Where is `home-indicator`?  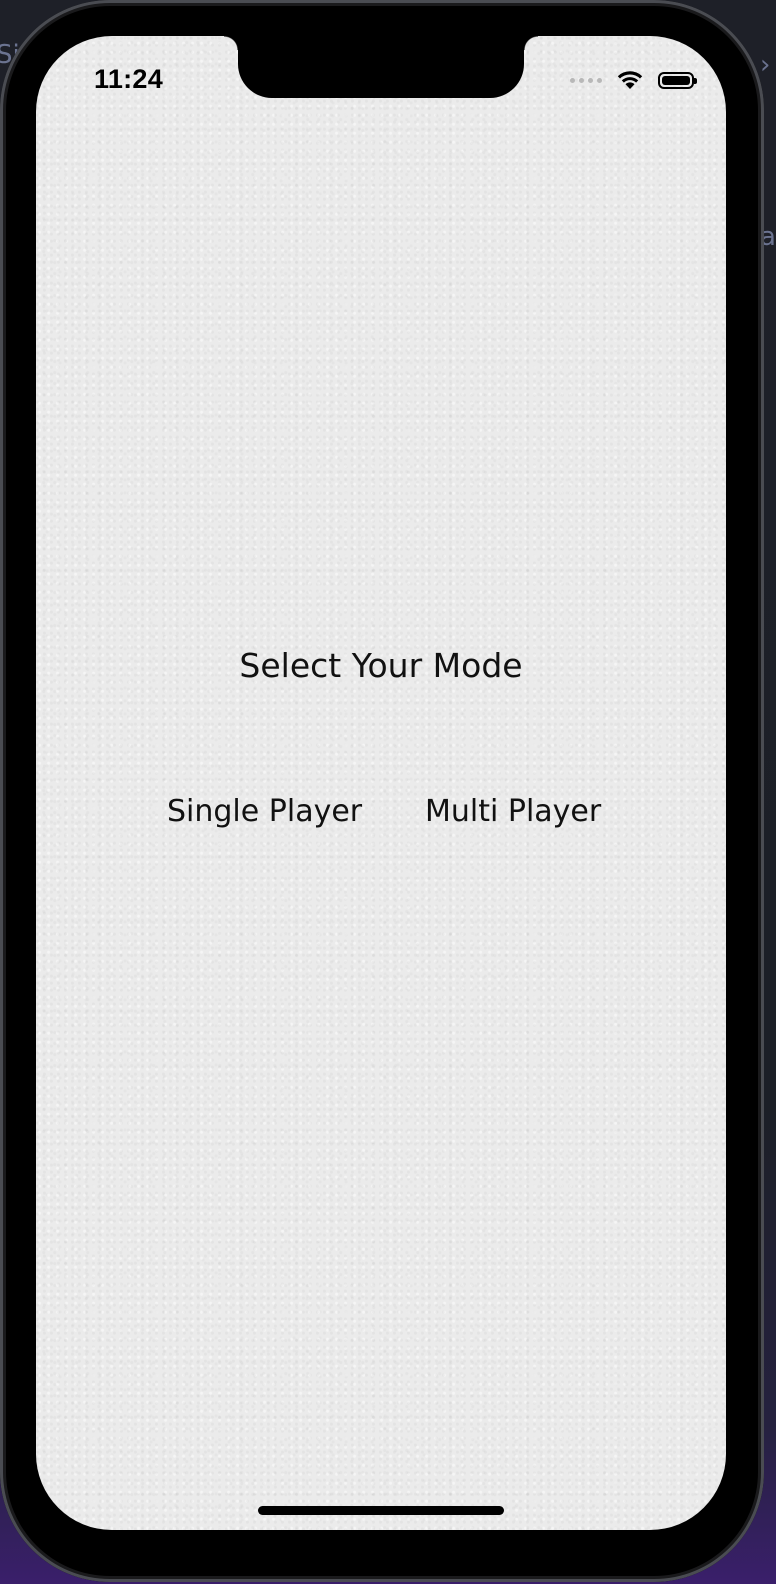 home-indicator is located at coordinates (381, 1510).